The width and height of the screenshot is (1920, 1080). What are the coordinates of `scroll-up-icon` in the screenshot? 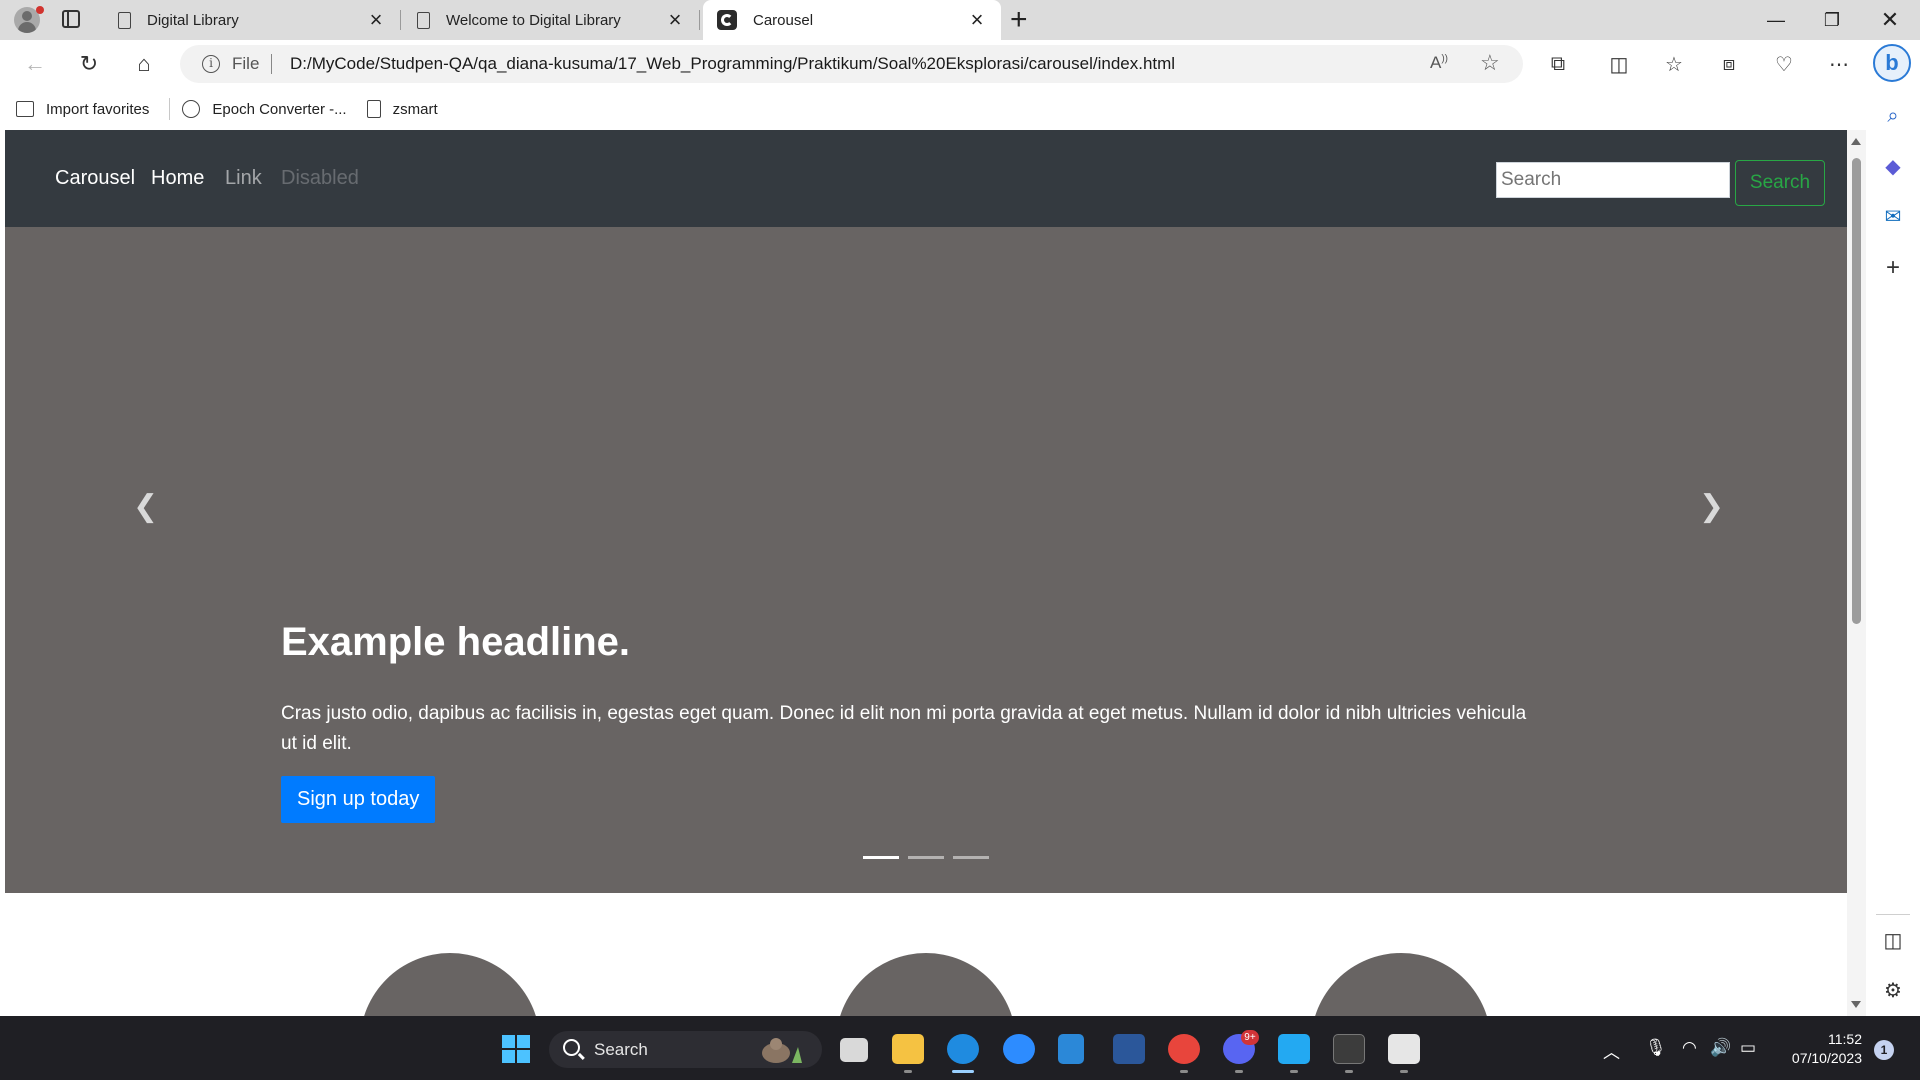 It's located at (1856, 141).